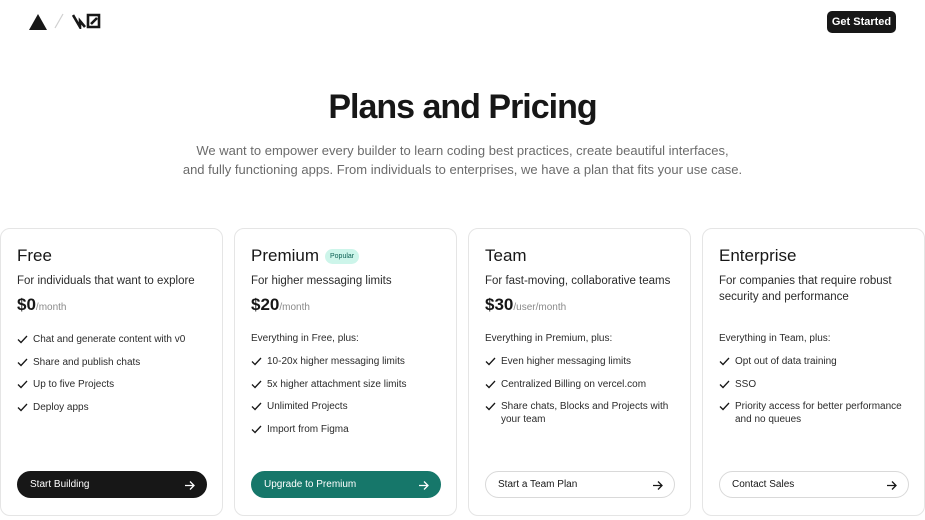  What do you see at coordinates (499, 304) in the screenshot?
I see `price-amount: $30` at bounding box center [499, 304].